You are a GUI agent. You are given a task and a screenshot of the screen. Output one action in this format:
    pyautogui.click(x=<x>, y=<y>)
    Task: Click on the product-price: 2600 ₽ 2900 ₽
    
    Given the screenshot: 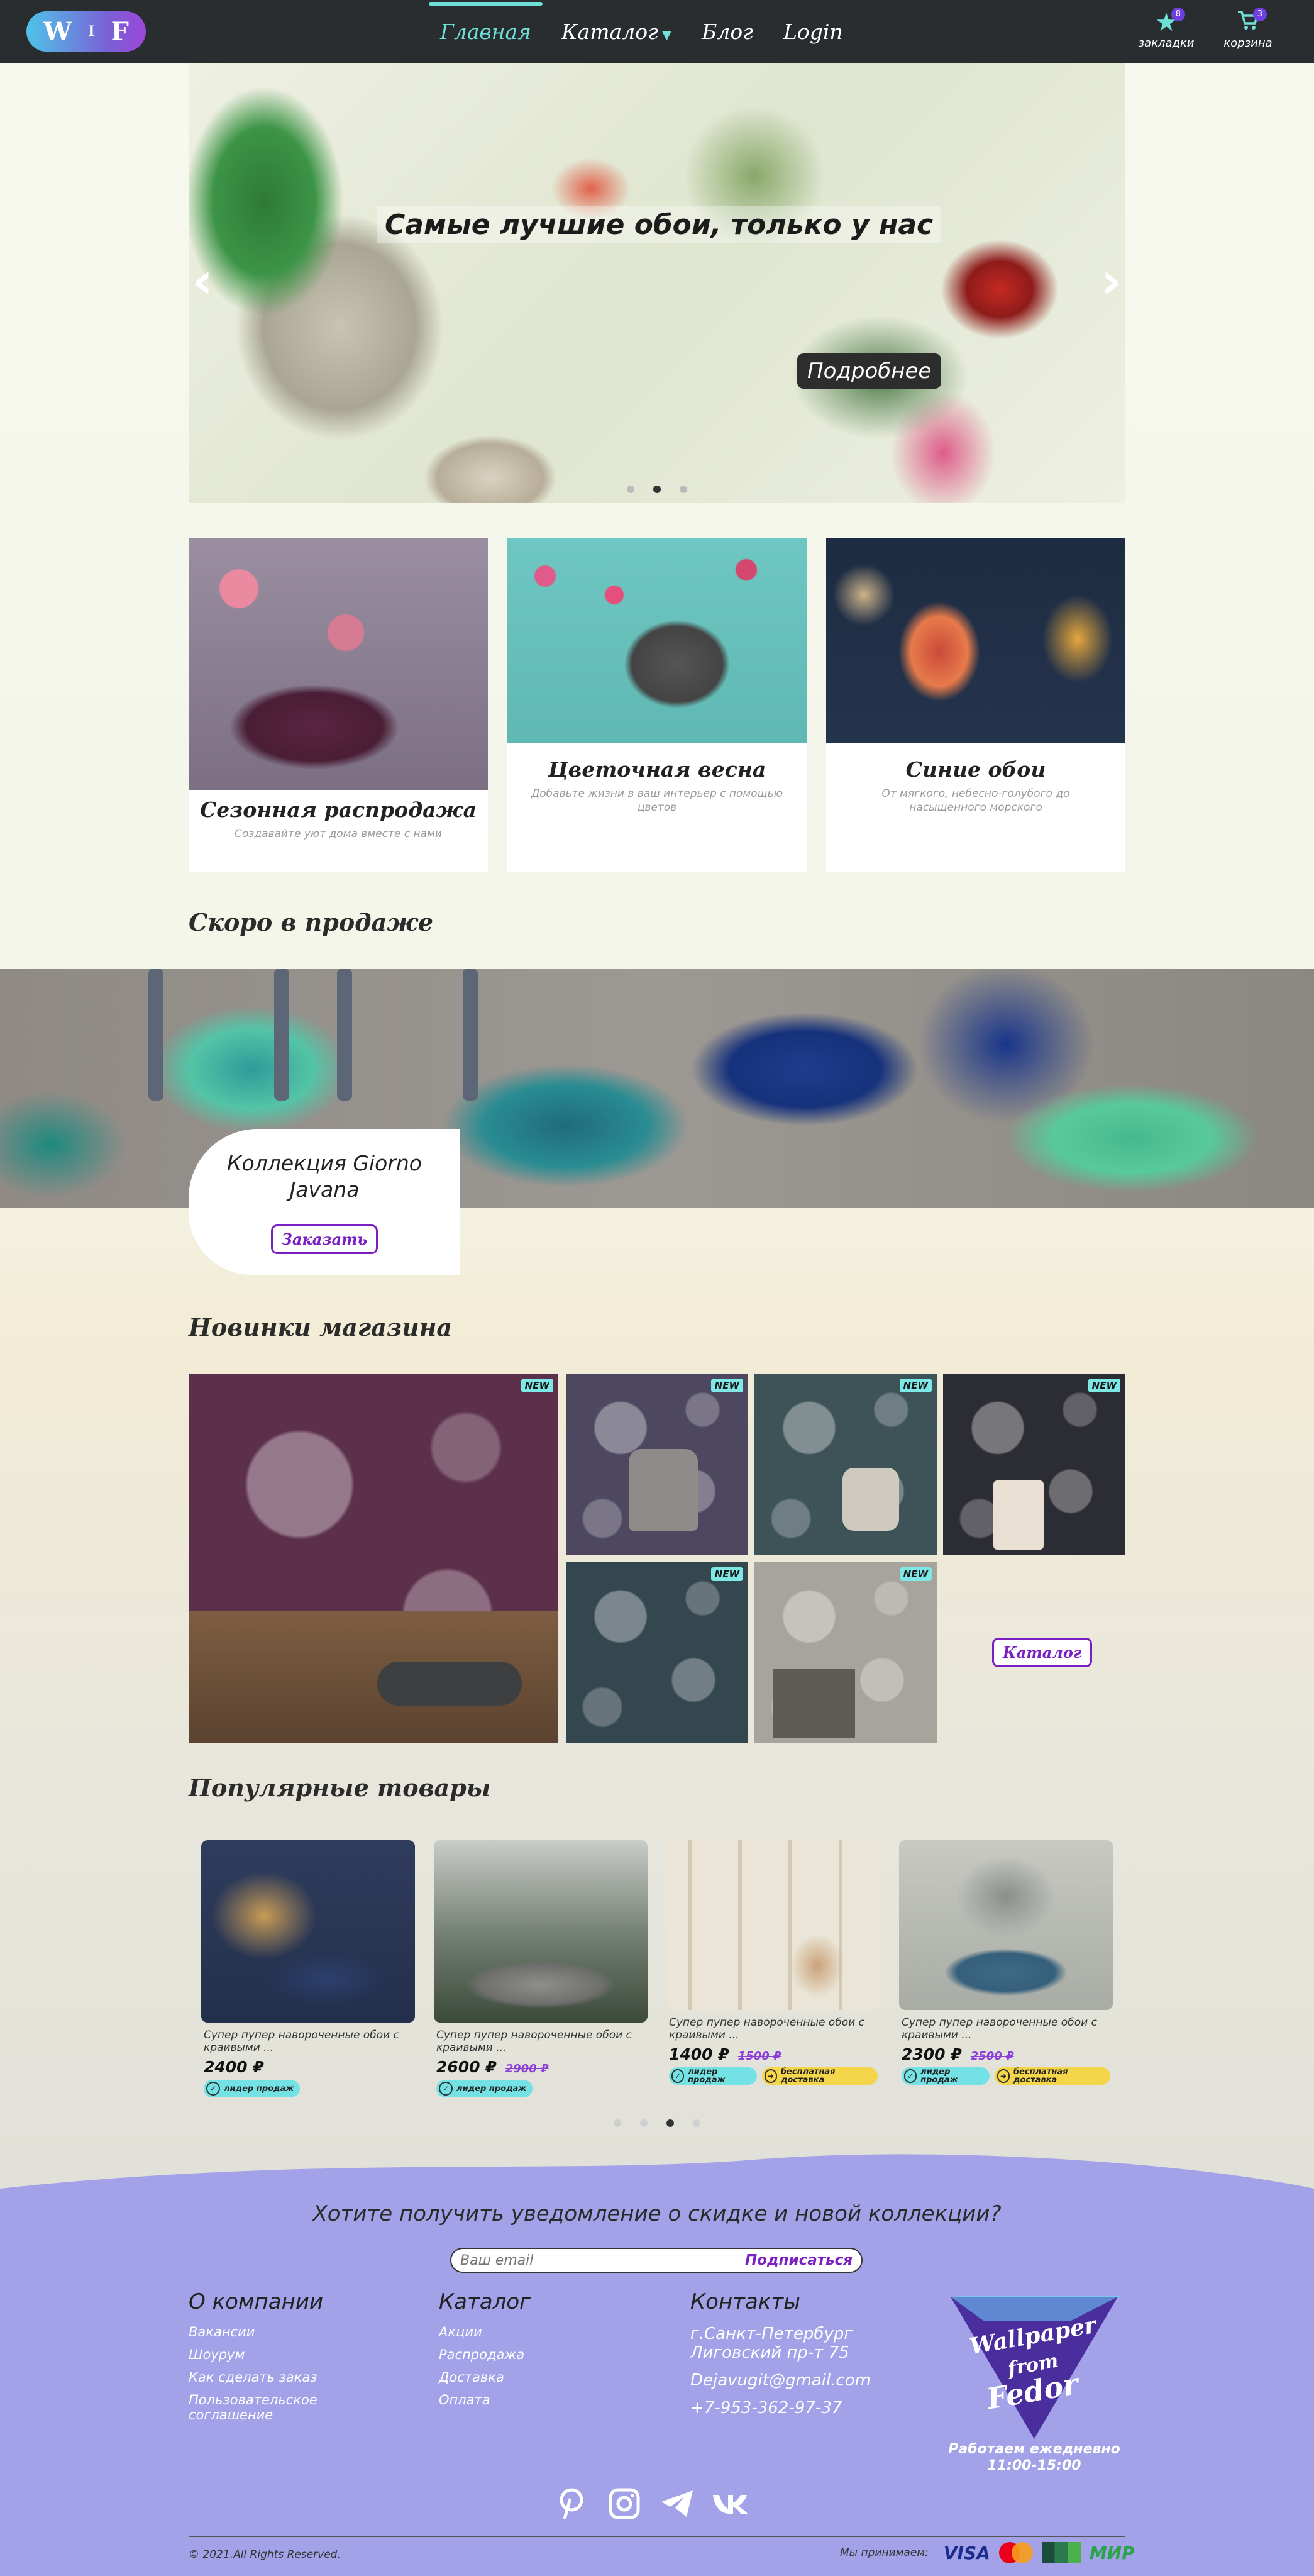 What is the action you would take?
    pyautogui.click(x=540, y=2067)
    